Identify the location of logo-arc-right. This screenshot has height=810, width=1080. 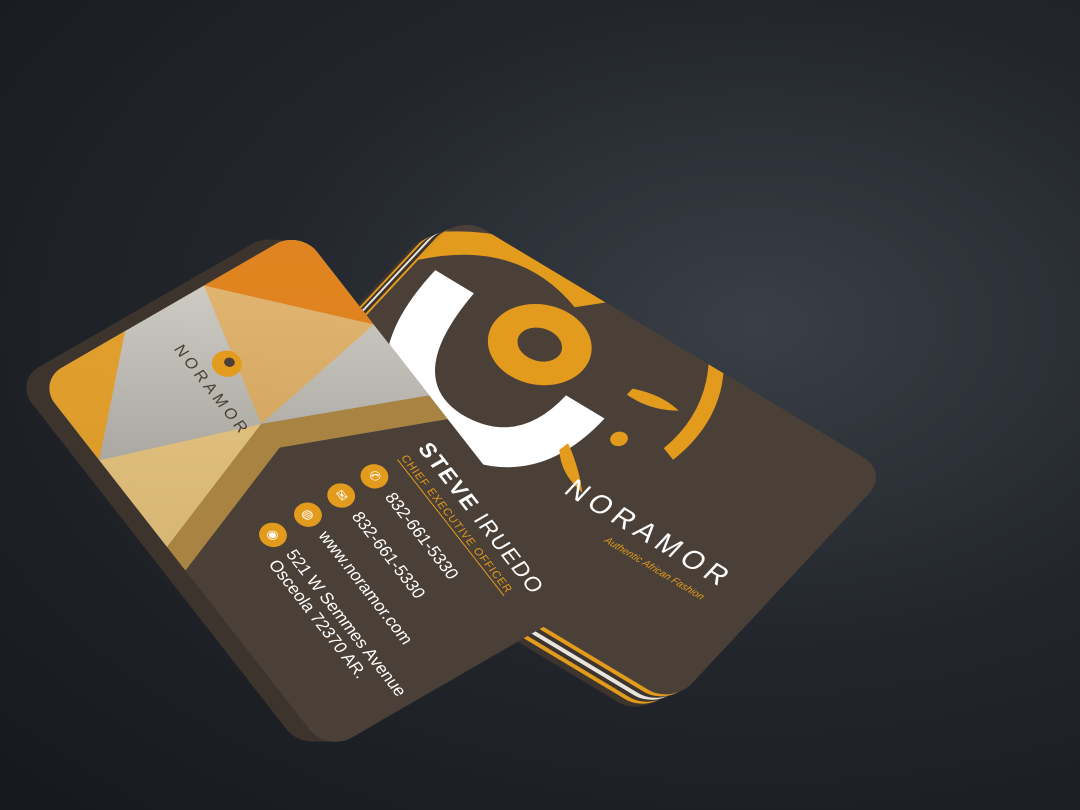
(694, 411).